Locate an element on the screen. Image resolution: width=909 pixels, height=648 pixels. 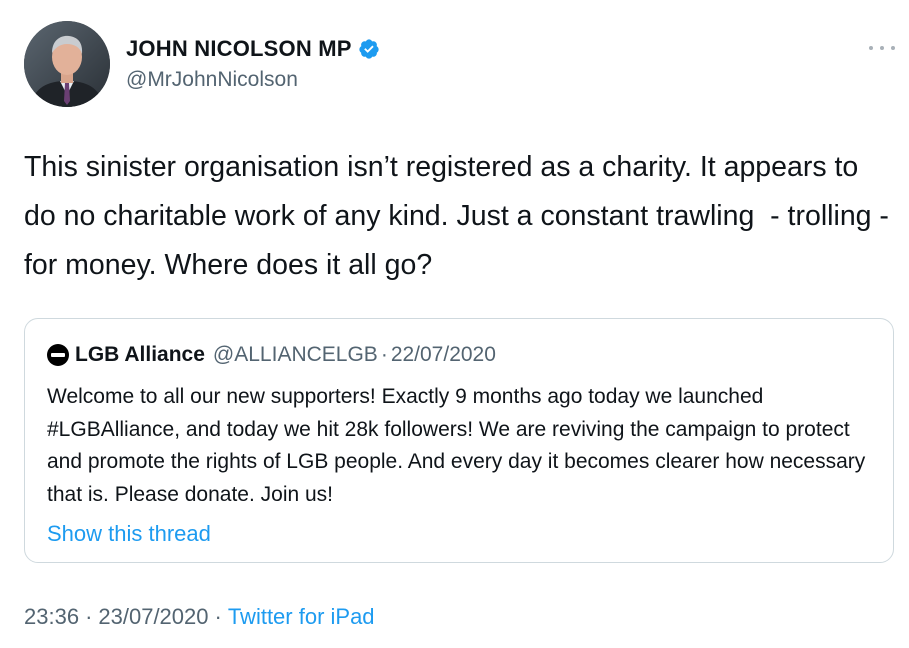
tweet-meta: 23:36 · 23/07/2020 · Twitter for iPad is located at coordinates (199, 617).